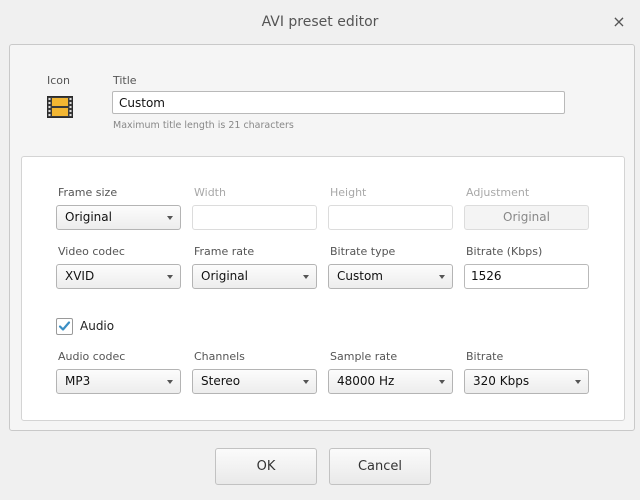  What do you see at coordinates (118, 217) in the screenshot?
I see `frame-size-select: Original` at bounding box center [118, 217].